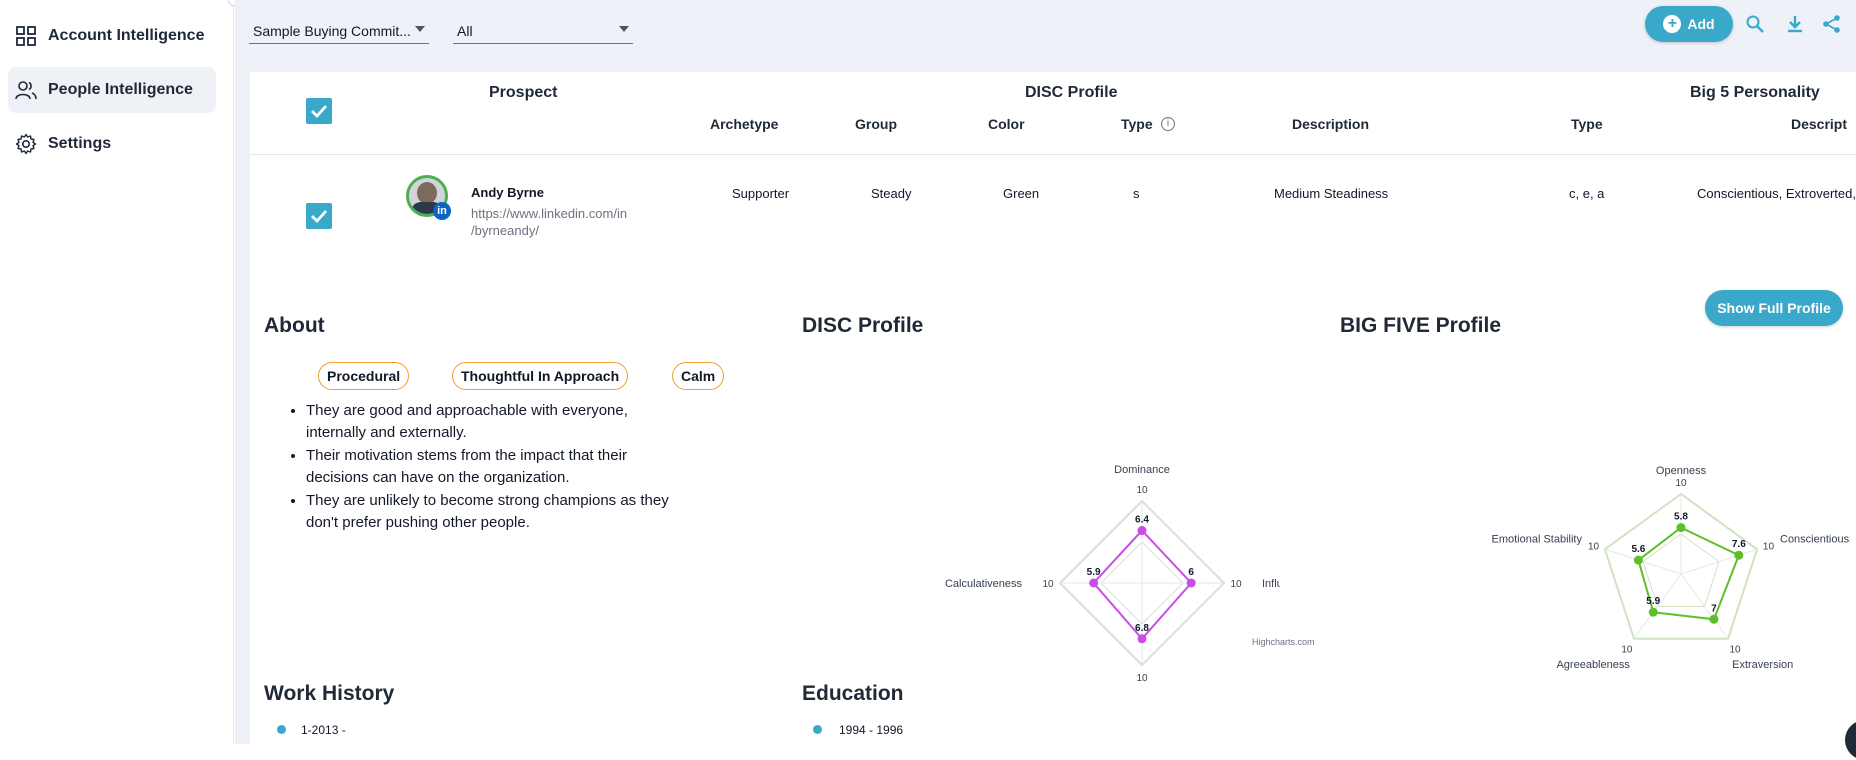 The image size is (1856, 760). I want to click on row-checkbox, so click(319, 216).